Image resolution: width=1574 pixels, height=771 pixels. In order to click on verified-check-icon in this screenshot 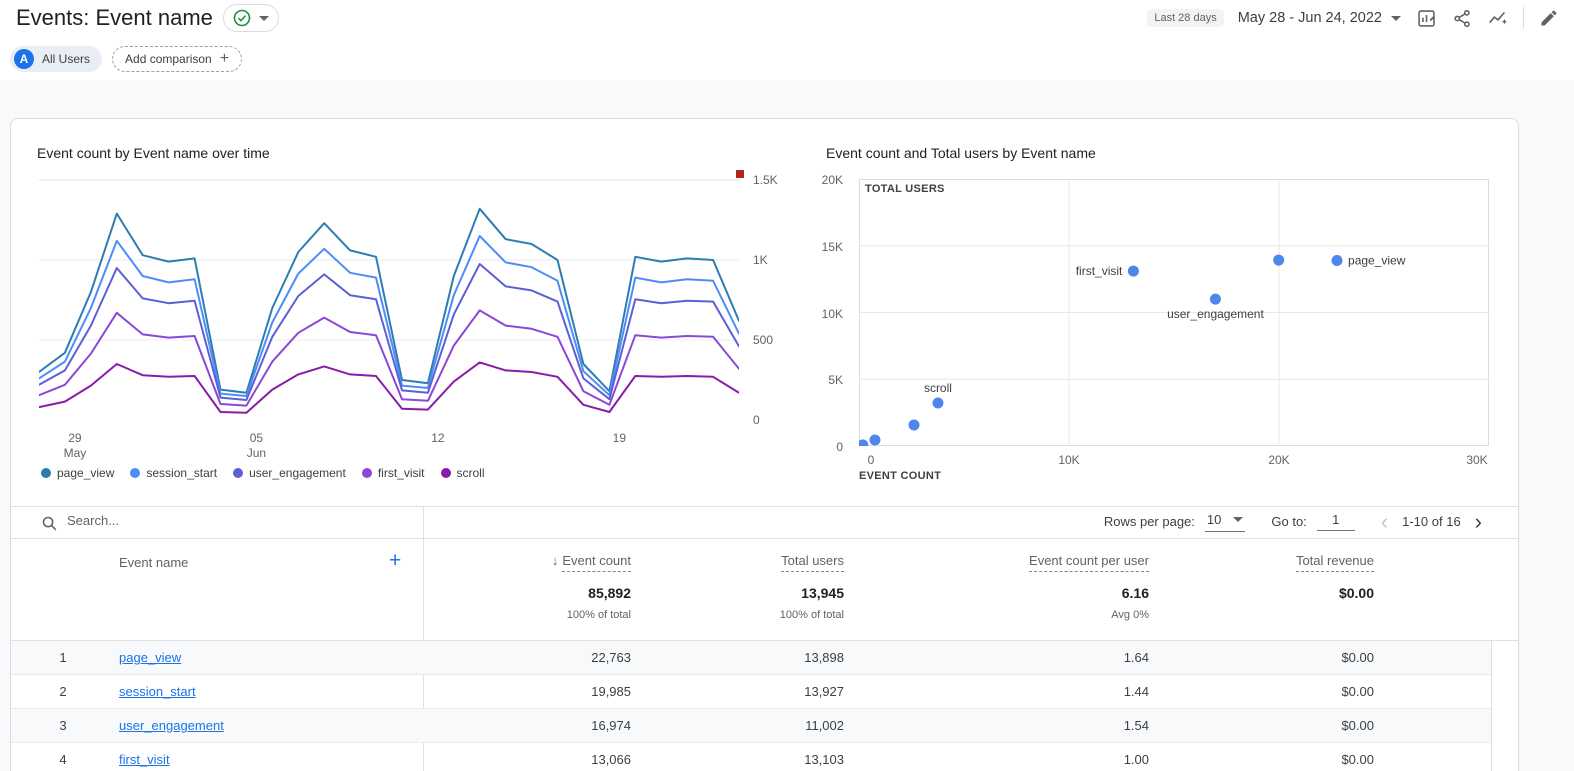, I will do `click(242, 18)`.